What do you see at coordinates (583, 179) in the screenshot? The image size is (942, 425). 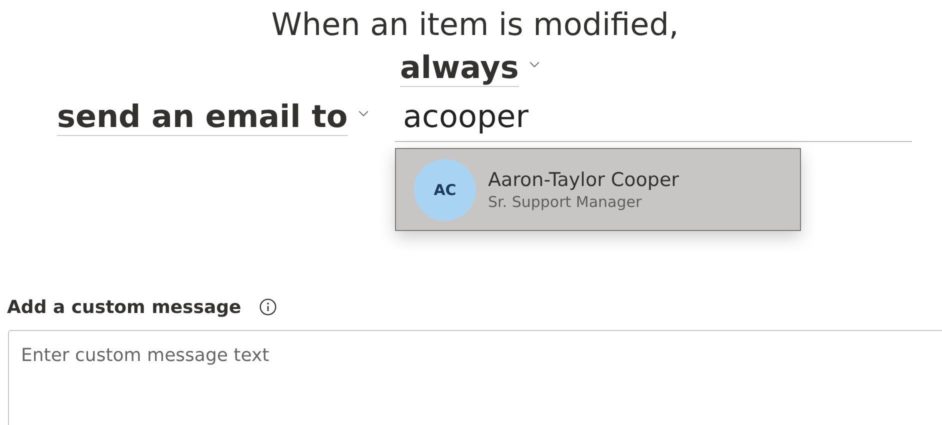 I see `person-name: Aaron-Taylor Cooper` at bounding box center [583, 179].